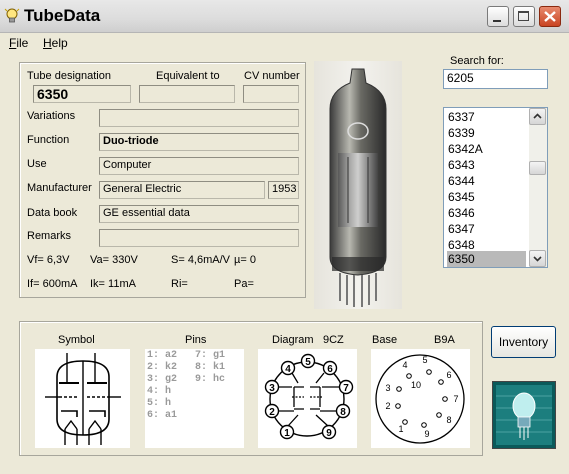  Describe the element at coordinates (210, 367) in the screenshot. I see `pin-entry: 8: k1` at that location.